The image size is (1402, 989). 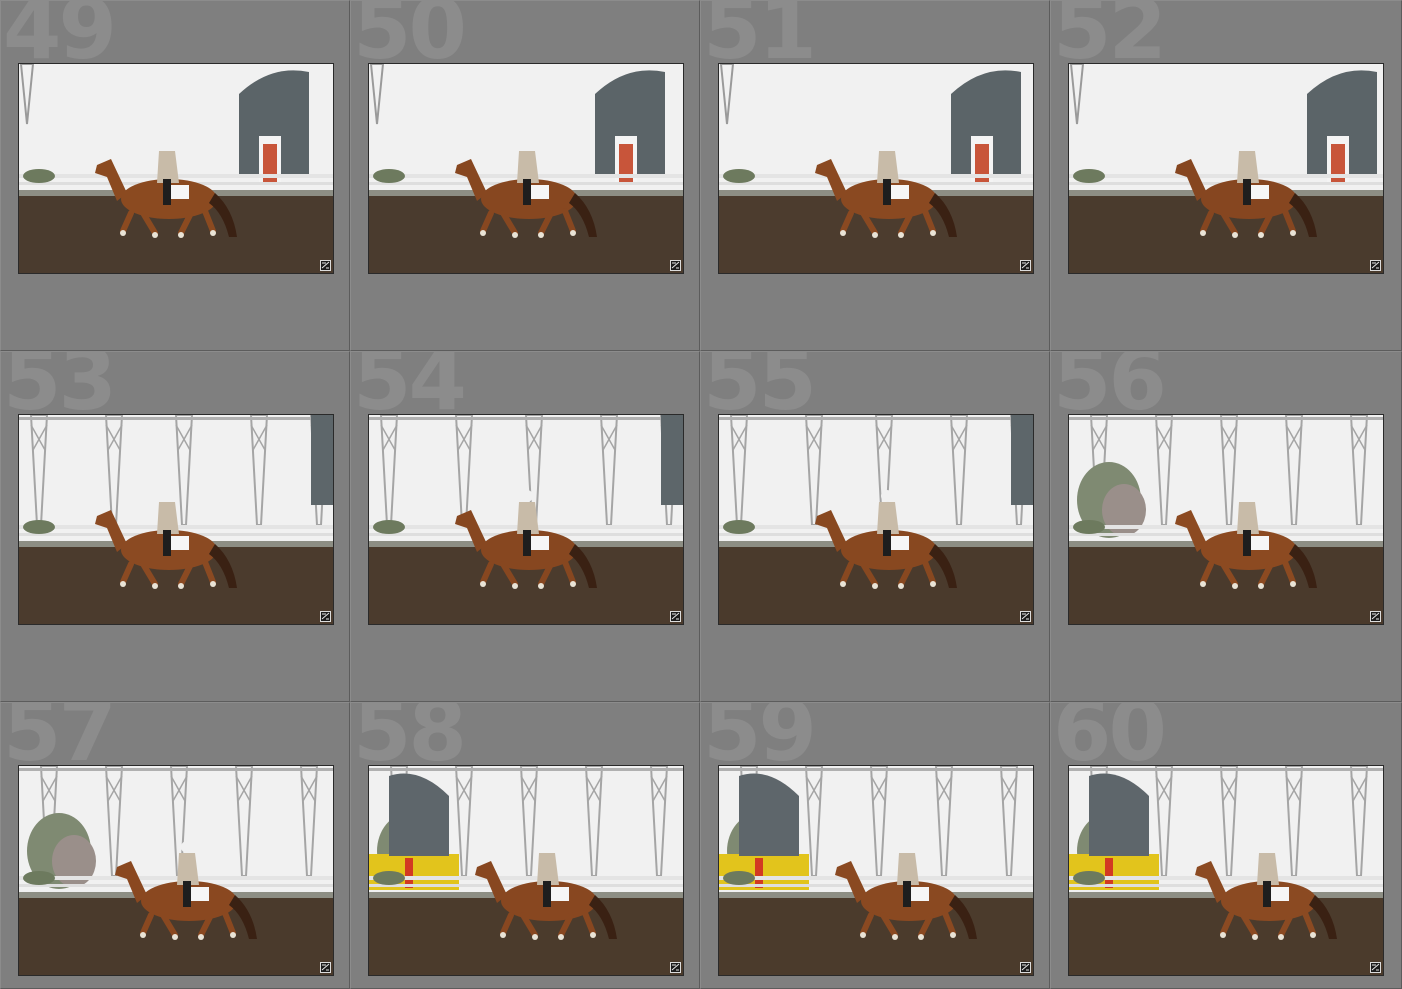 I want to click on thumbnail-cell: 57, so click(x=175, y=845).